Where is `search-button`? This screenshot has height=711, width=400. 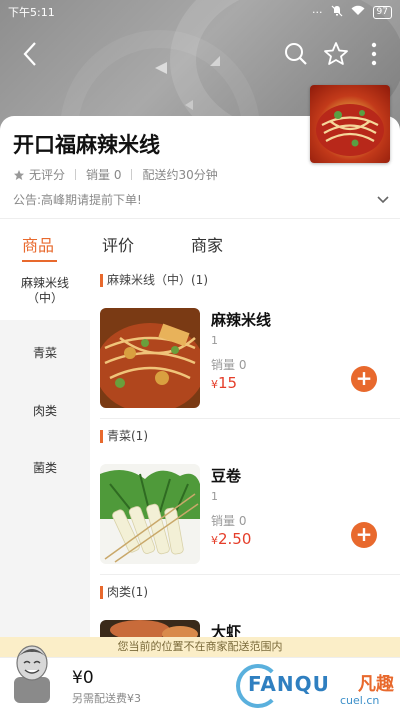
search-button is located at coordinates (296, 54).